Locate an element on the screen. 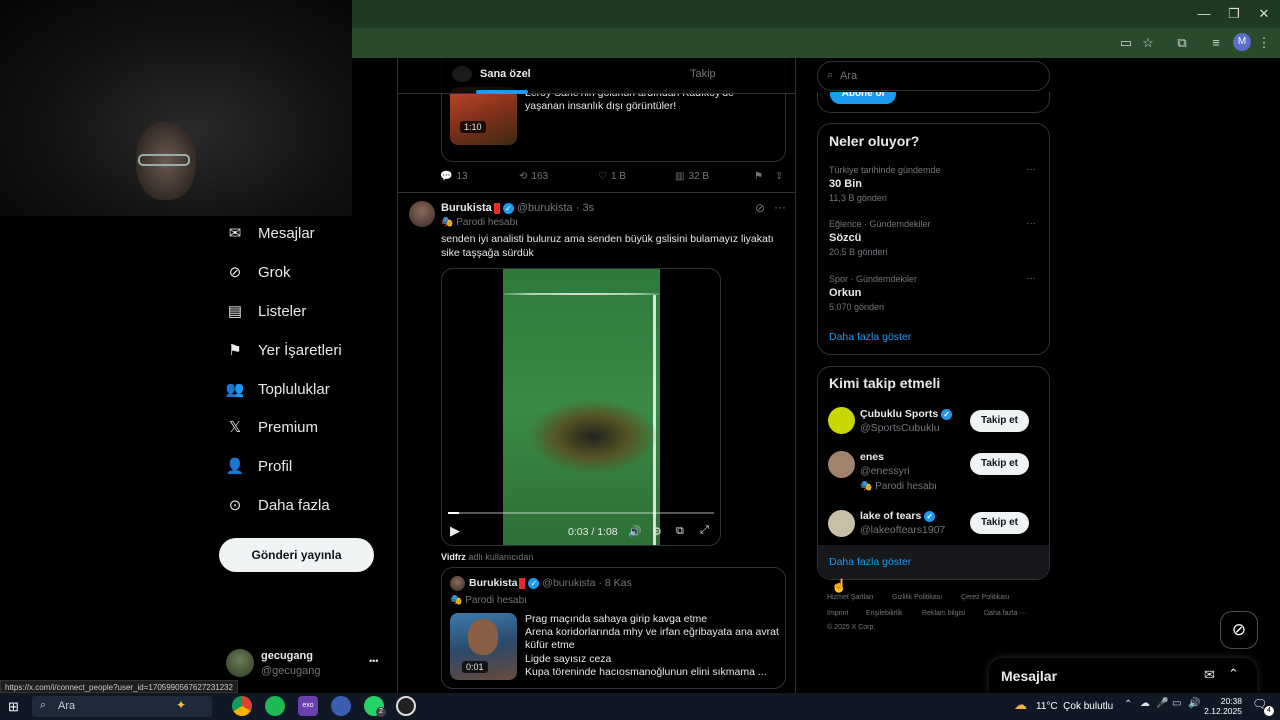  nav-item-grok: ⊘ Grok is located at coordinates (258, 272).